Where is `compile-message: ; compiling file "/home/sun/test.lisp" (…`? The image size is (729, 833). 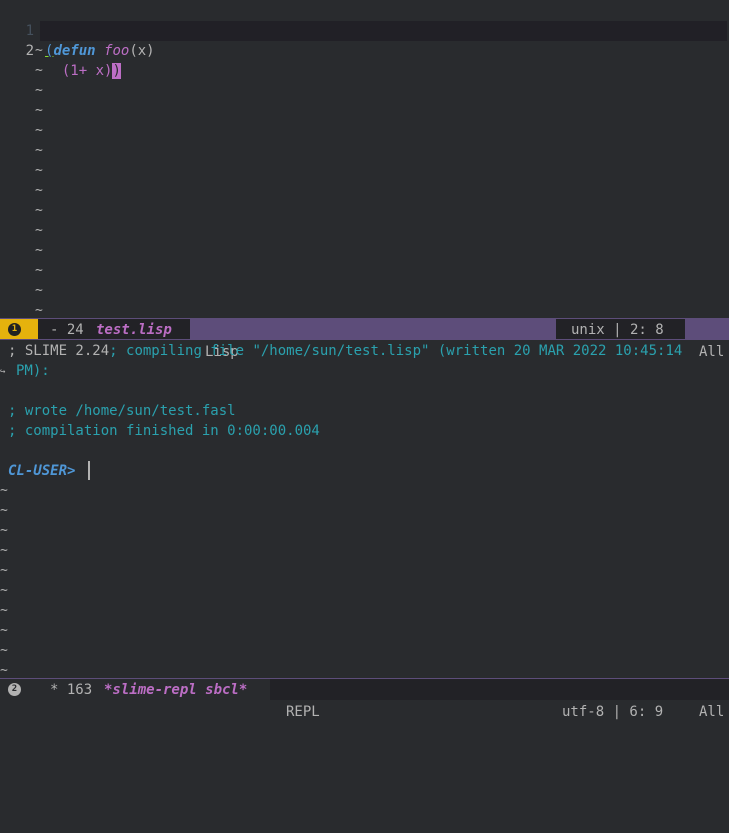
compile-message: ; compiling file "/home/sun/test.lisp" (… is located at coordinates (396, 351).